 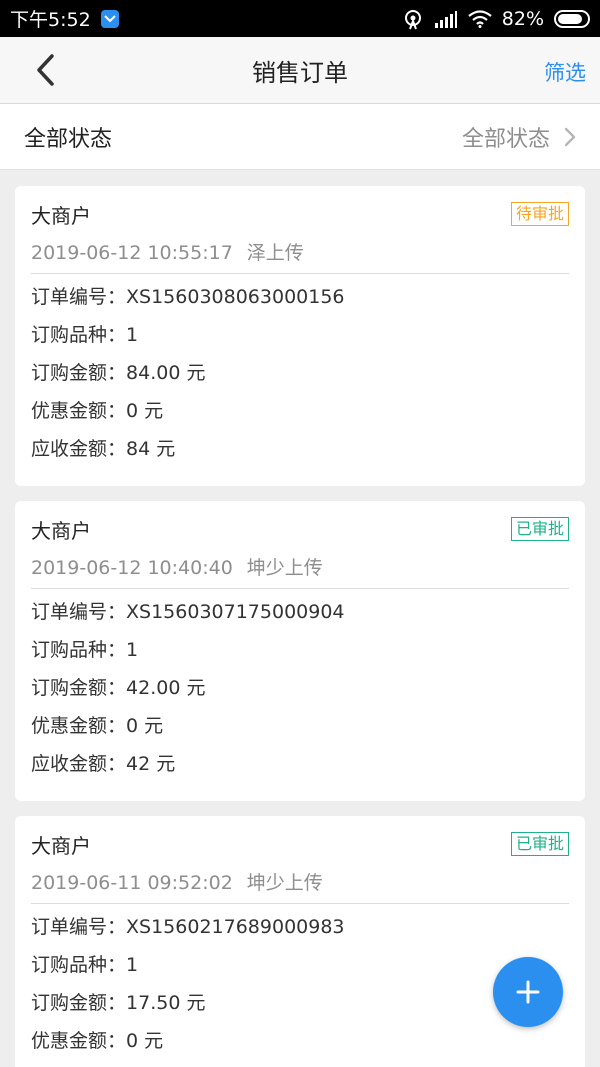 I want to click on status-bar: 下午5:52 82%, so click(x=300, y=18).